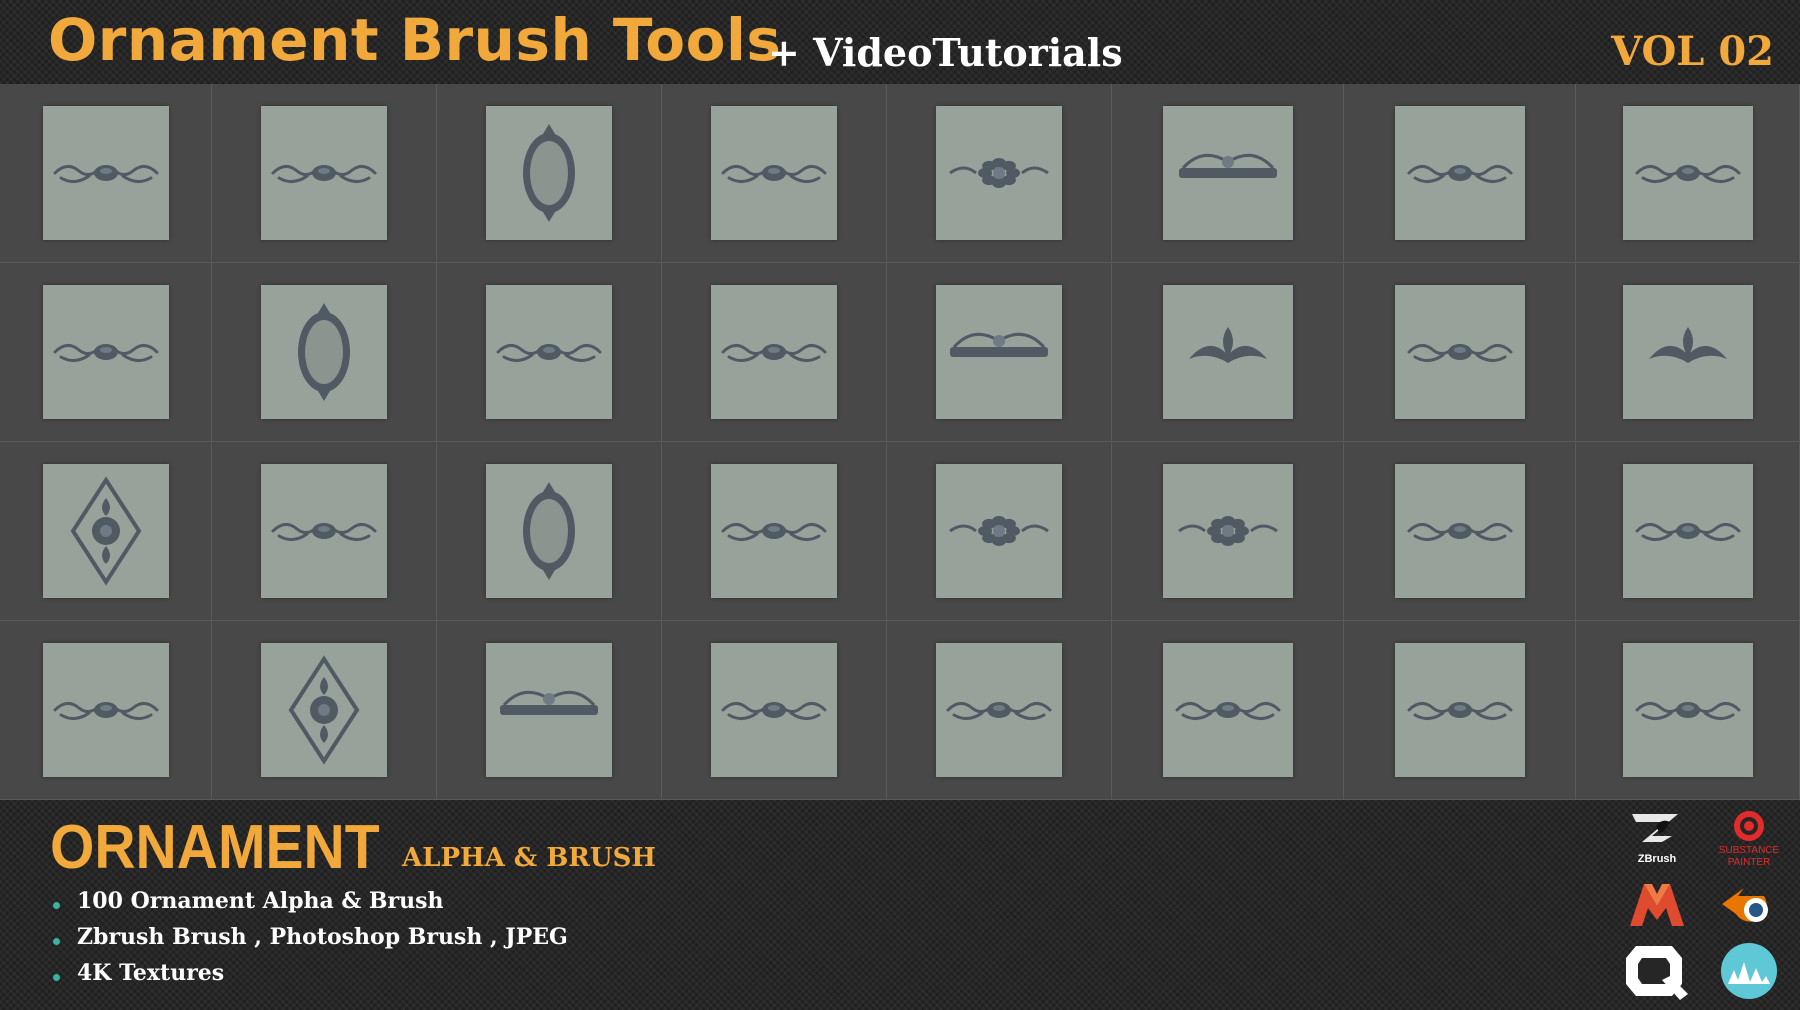 The height and width of the screenshot is (1010, 1800). What do you see at coordinates (529, 858) in the screenshot?
I see `alpha-brush-subheading: ALPHA & BRUSH` at bounding box center [529, 858].